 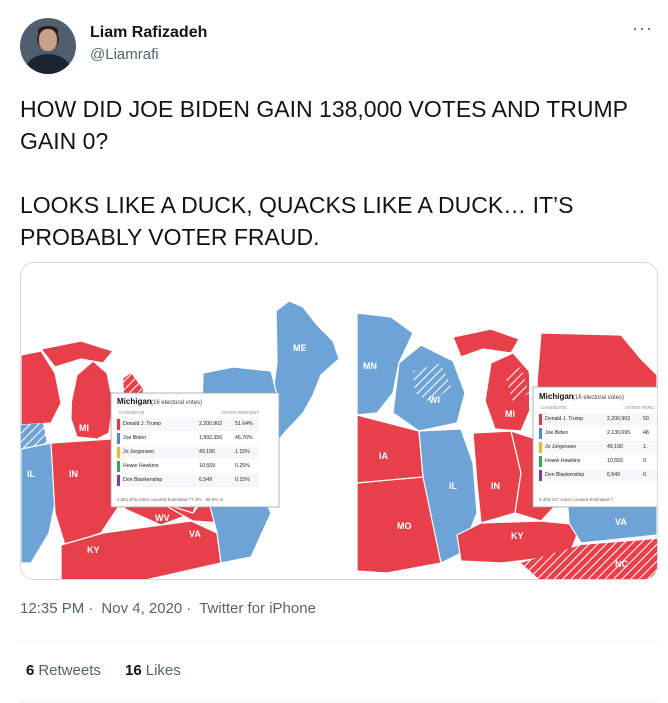 What do you see at coordinates (384, 456) in the screenshot?
I see `state-label: IA` at bounding box center [384, 456].